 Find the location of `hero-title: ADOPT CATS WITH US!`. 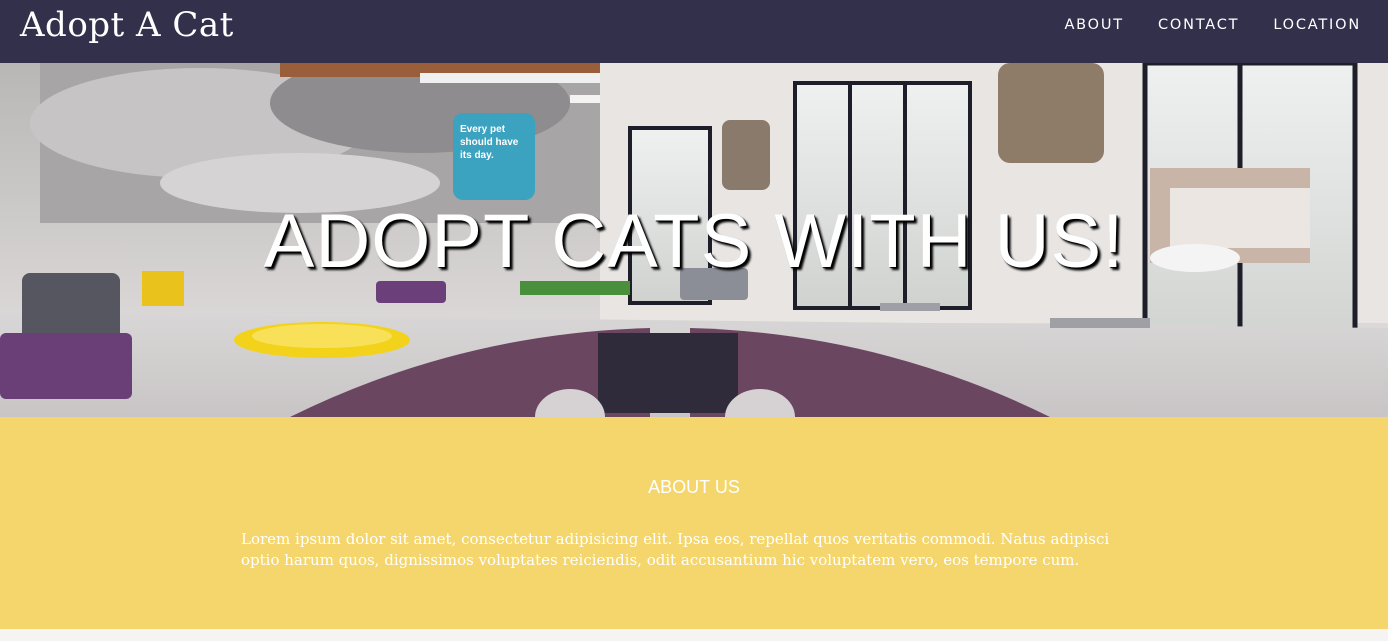

hero-title: ADOPT CATS WITH US! is located at coordinates (694, 241).